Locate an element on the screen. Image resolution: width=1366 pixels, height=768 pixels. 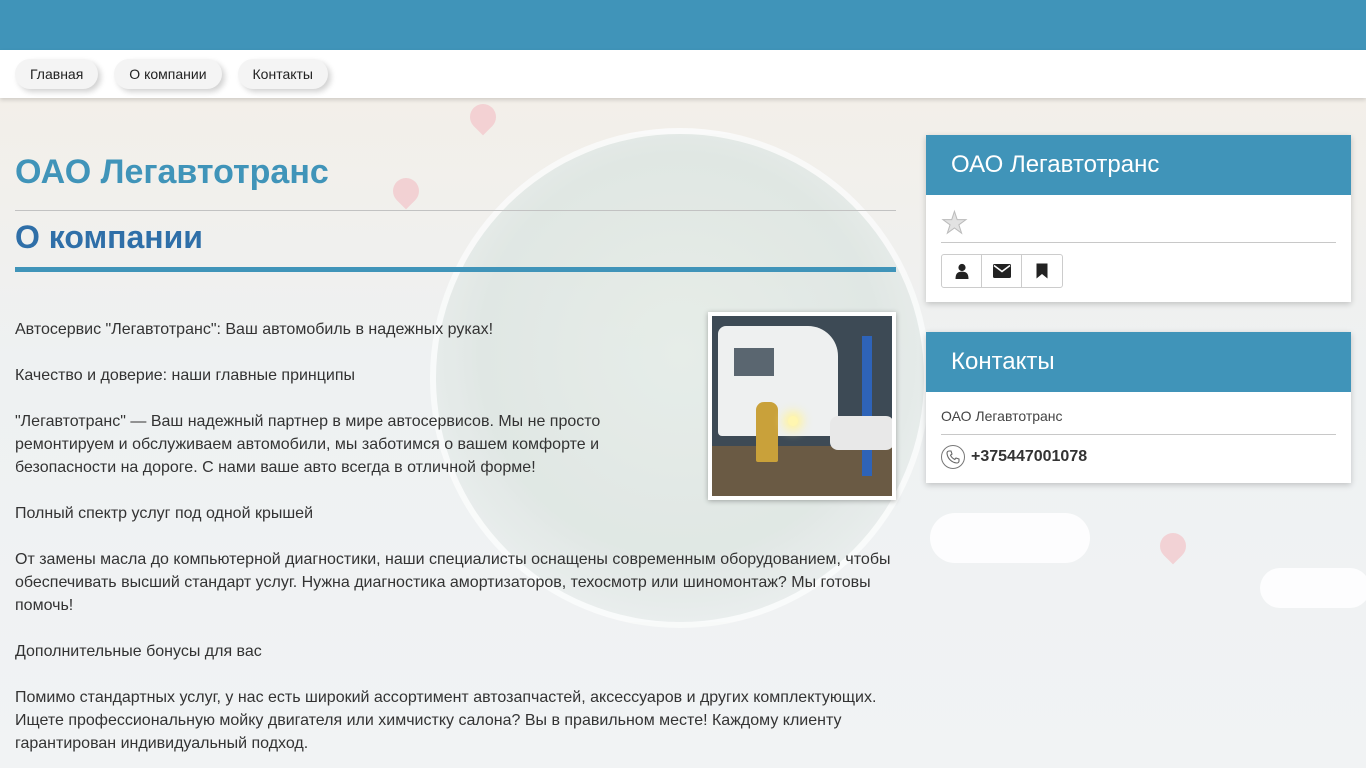
profile-button is located at coordinates (962, 271).